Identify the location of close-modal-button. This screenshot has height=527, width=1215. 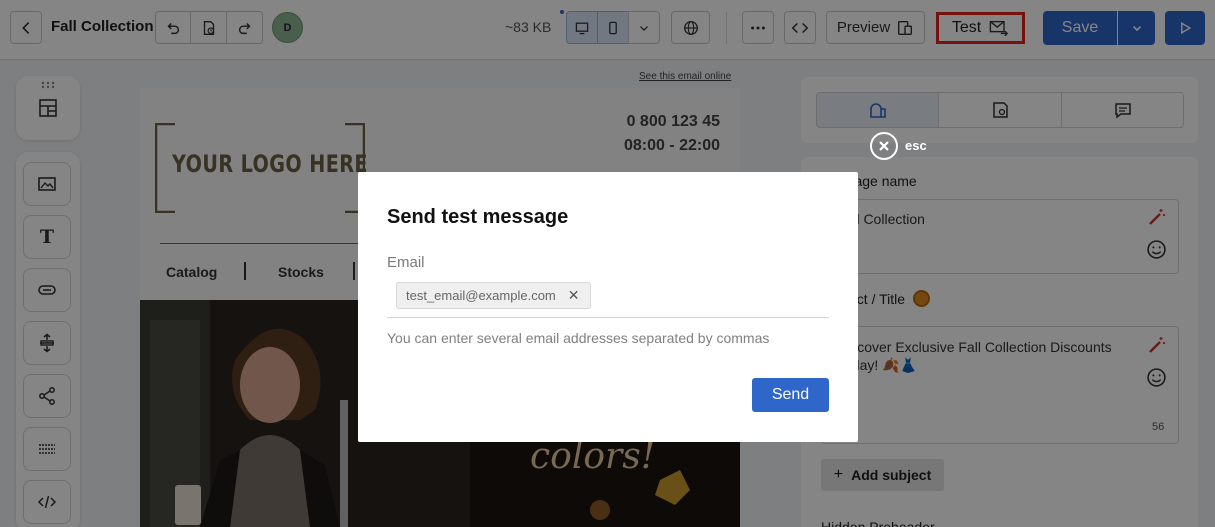
(884, 146).